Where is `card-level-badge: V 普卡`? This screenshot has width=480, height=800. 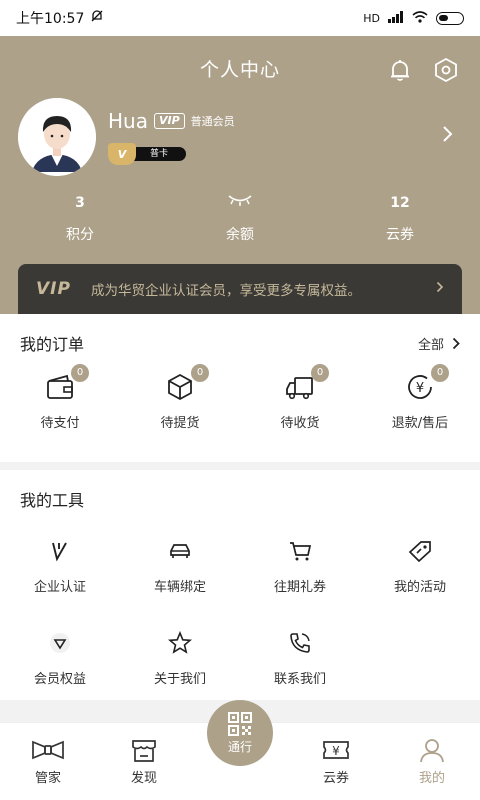
card-level-badge: V 普卡 is located at coordinates (171, 154).